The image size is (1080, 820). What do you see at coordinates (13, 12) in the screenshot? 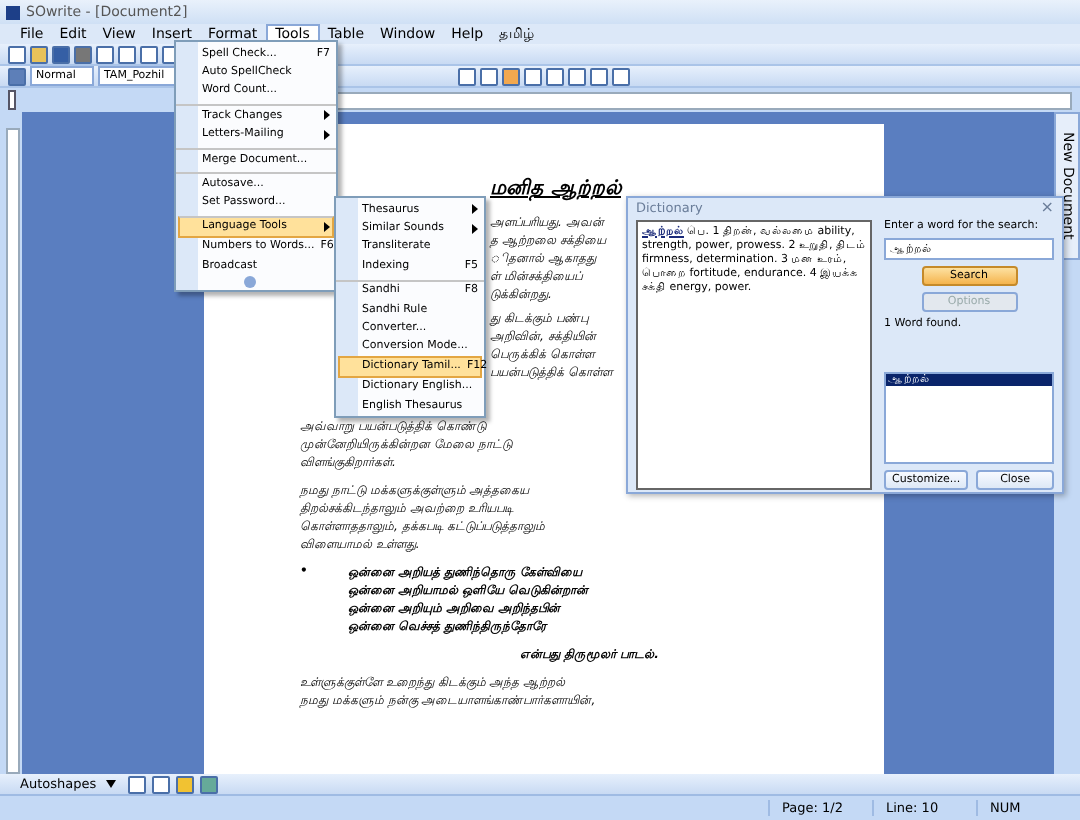
I see `app-icon` at bounding box center [13, 12].